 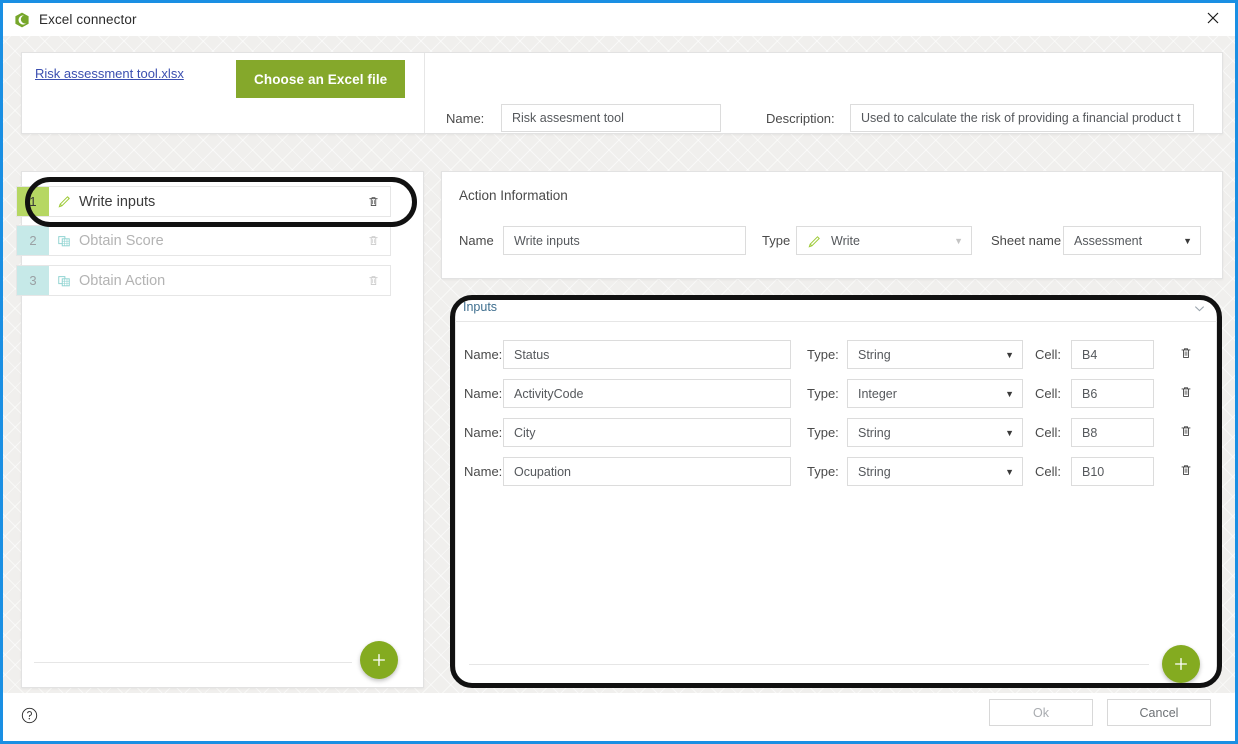 What do you see at coordinates (33, 201) in the screenshot?
I see `step-number-badge: 1` at bounding box center [33, 201].